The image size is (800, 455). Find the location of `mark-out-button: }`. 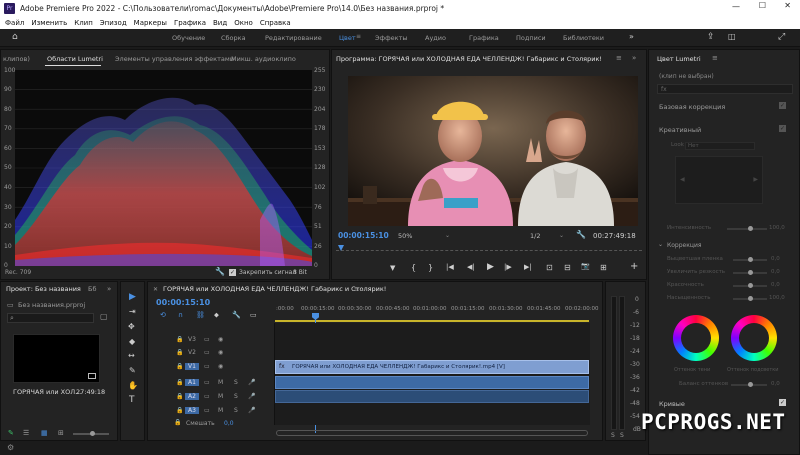

mark-out-button: } is located at coordinates (430, 267).